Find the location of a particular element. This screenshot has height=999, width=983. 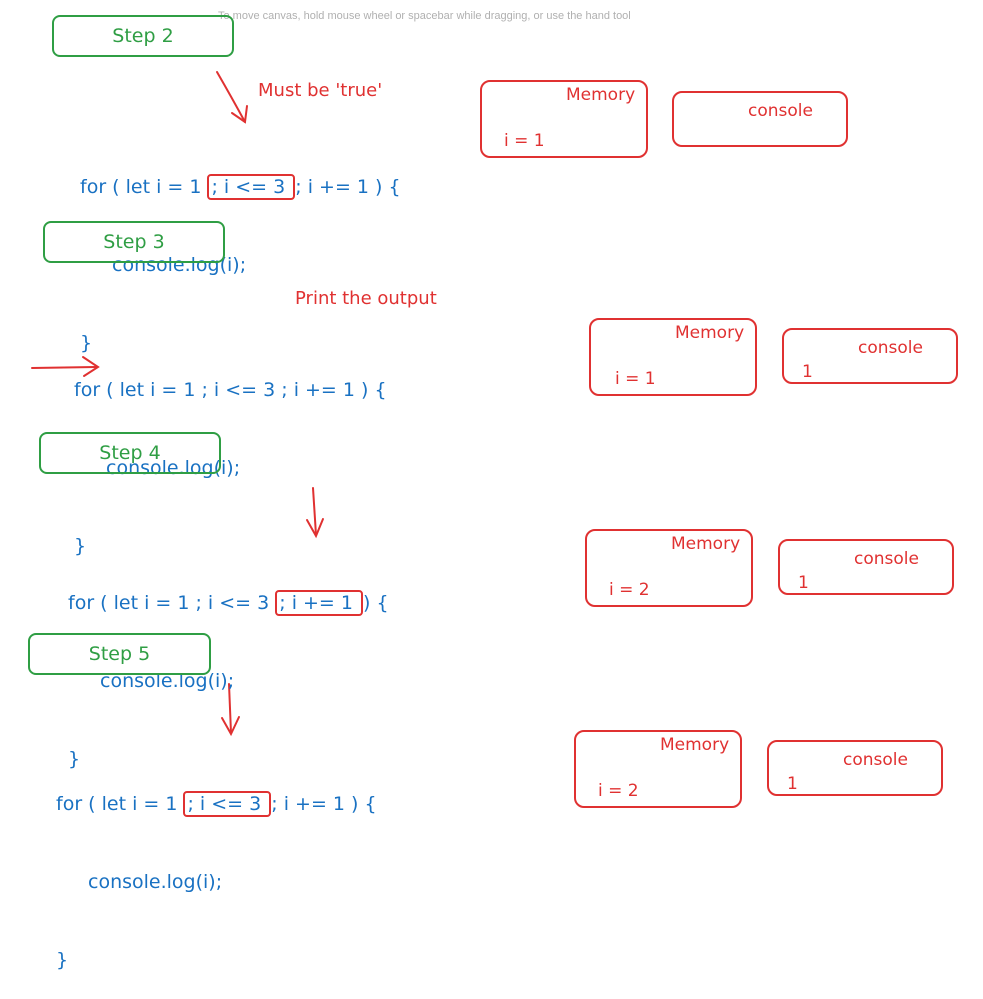

step-2-label: Step 2 is located at coordinates (143, 36).